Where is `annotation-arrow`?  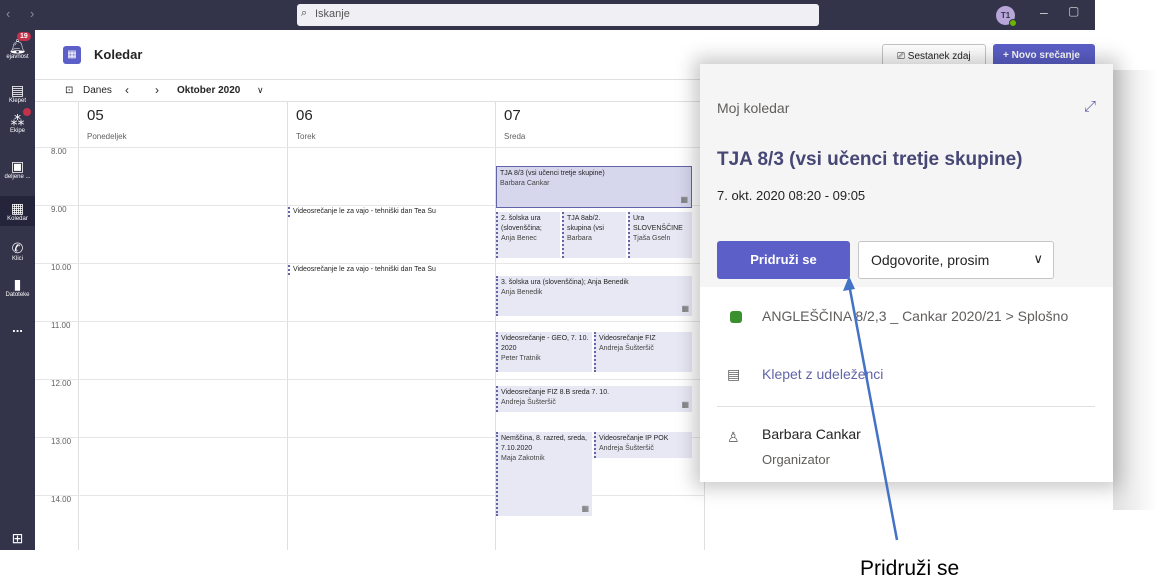
annotation-arrow is located at coordinates (871, 408).